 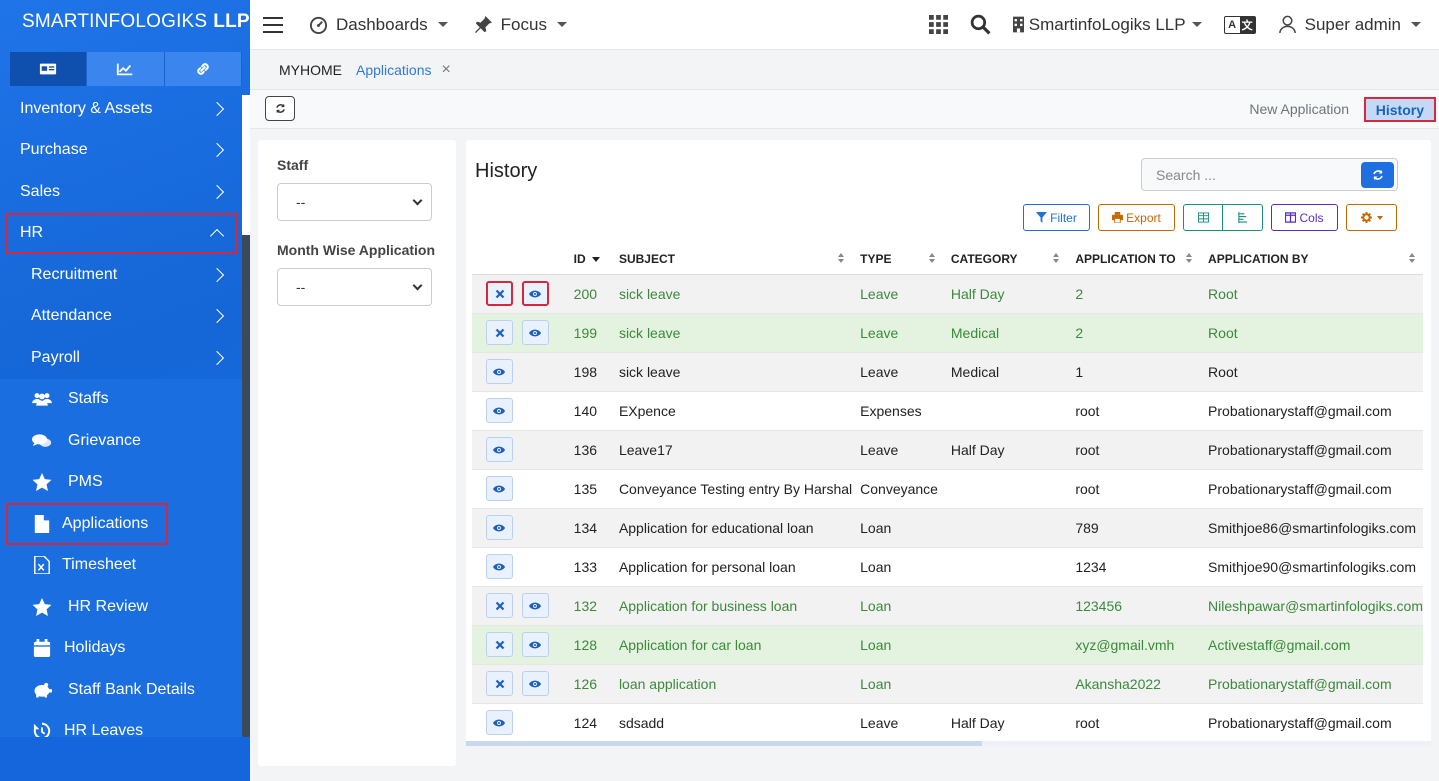 What do you see at coordinates (446, 70) in the screenshot?
I see `close-tab-icon: ×` at bounding box center [446, 70].